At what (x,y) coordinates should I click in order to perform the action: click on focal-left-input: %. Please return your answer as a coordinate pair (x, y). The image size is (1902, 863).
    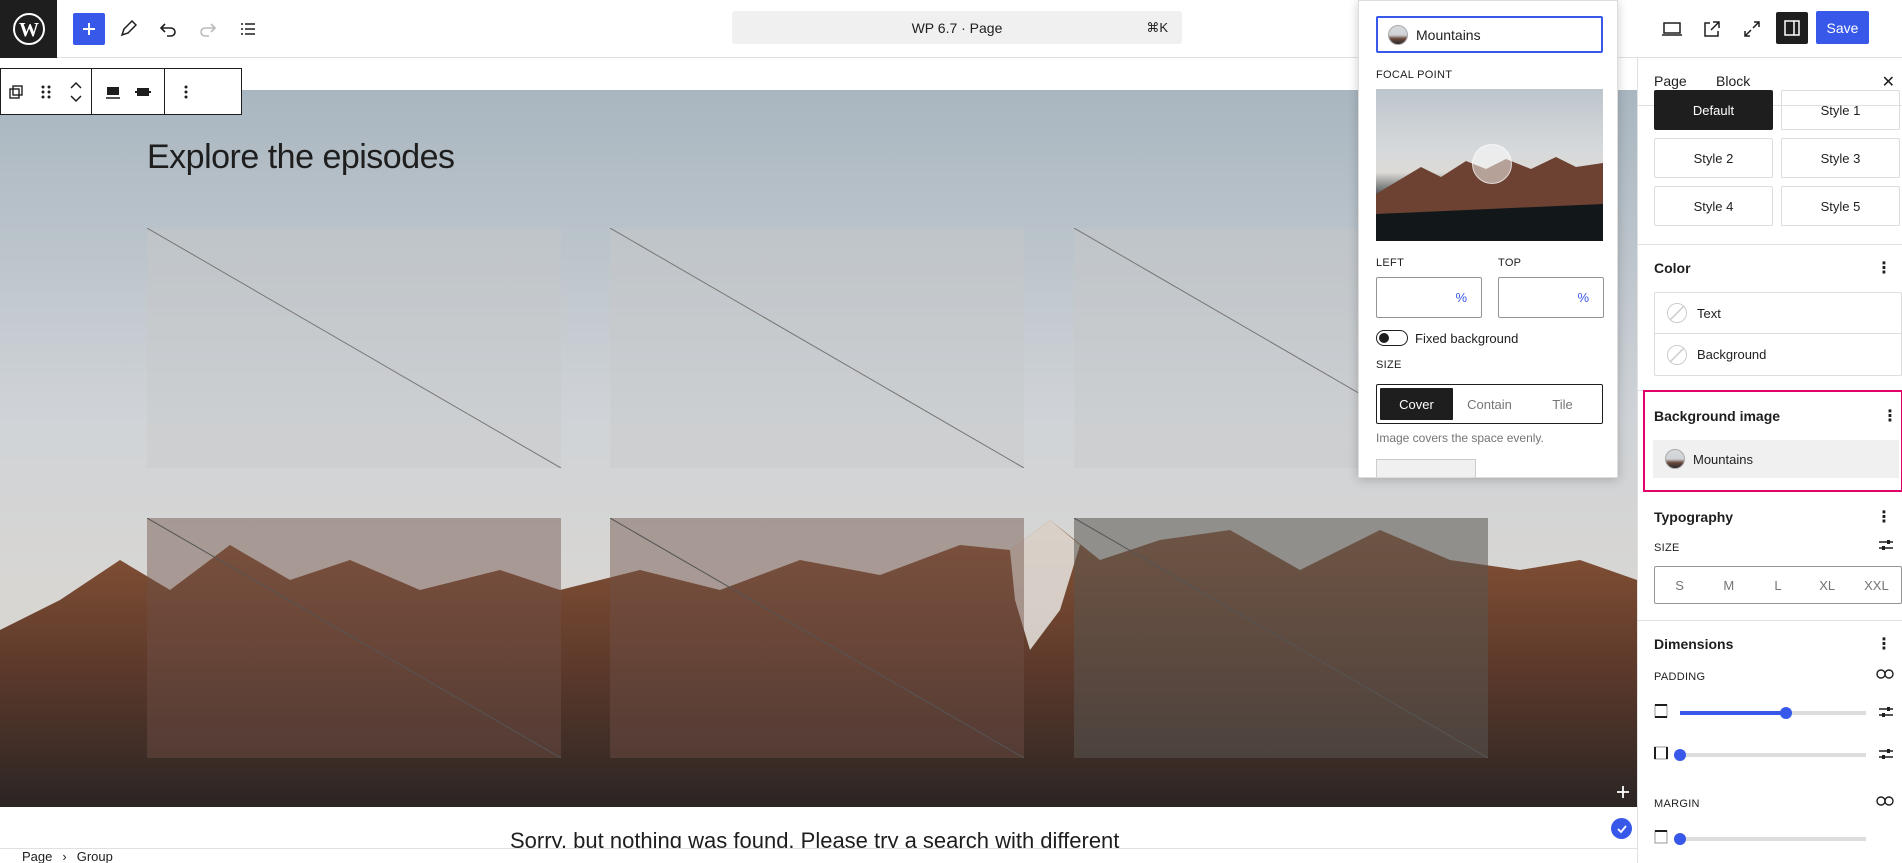
    Looking at the image, I should click on (1429, 297).